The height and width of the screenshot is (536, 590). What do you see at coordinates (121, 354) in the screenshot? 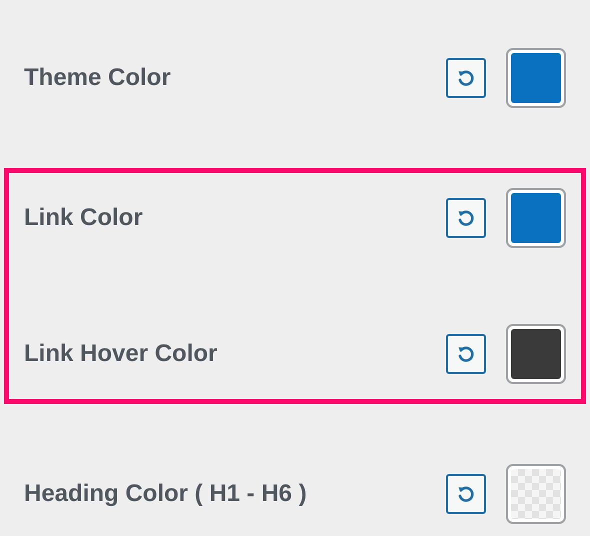
I see `setting-label: Link Hover Color` at bounding box center [121, 354].